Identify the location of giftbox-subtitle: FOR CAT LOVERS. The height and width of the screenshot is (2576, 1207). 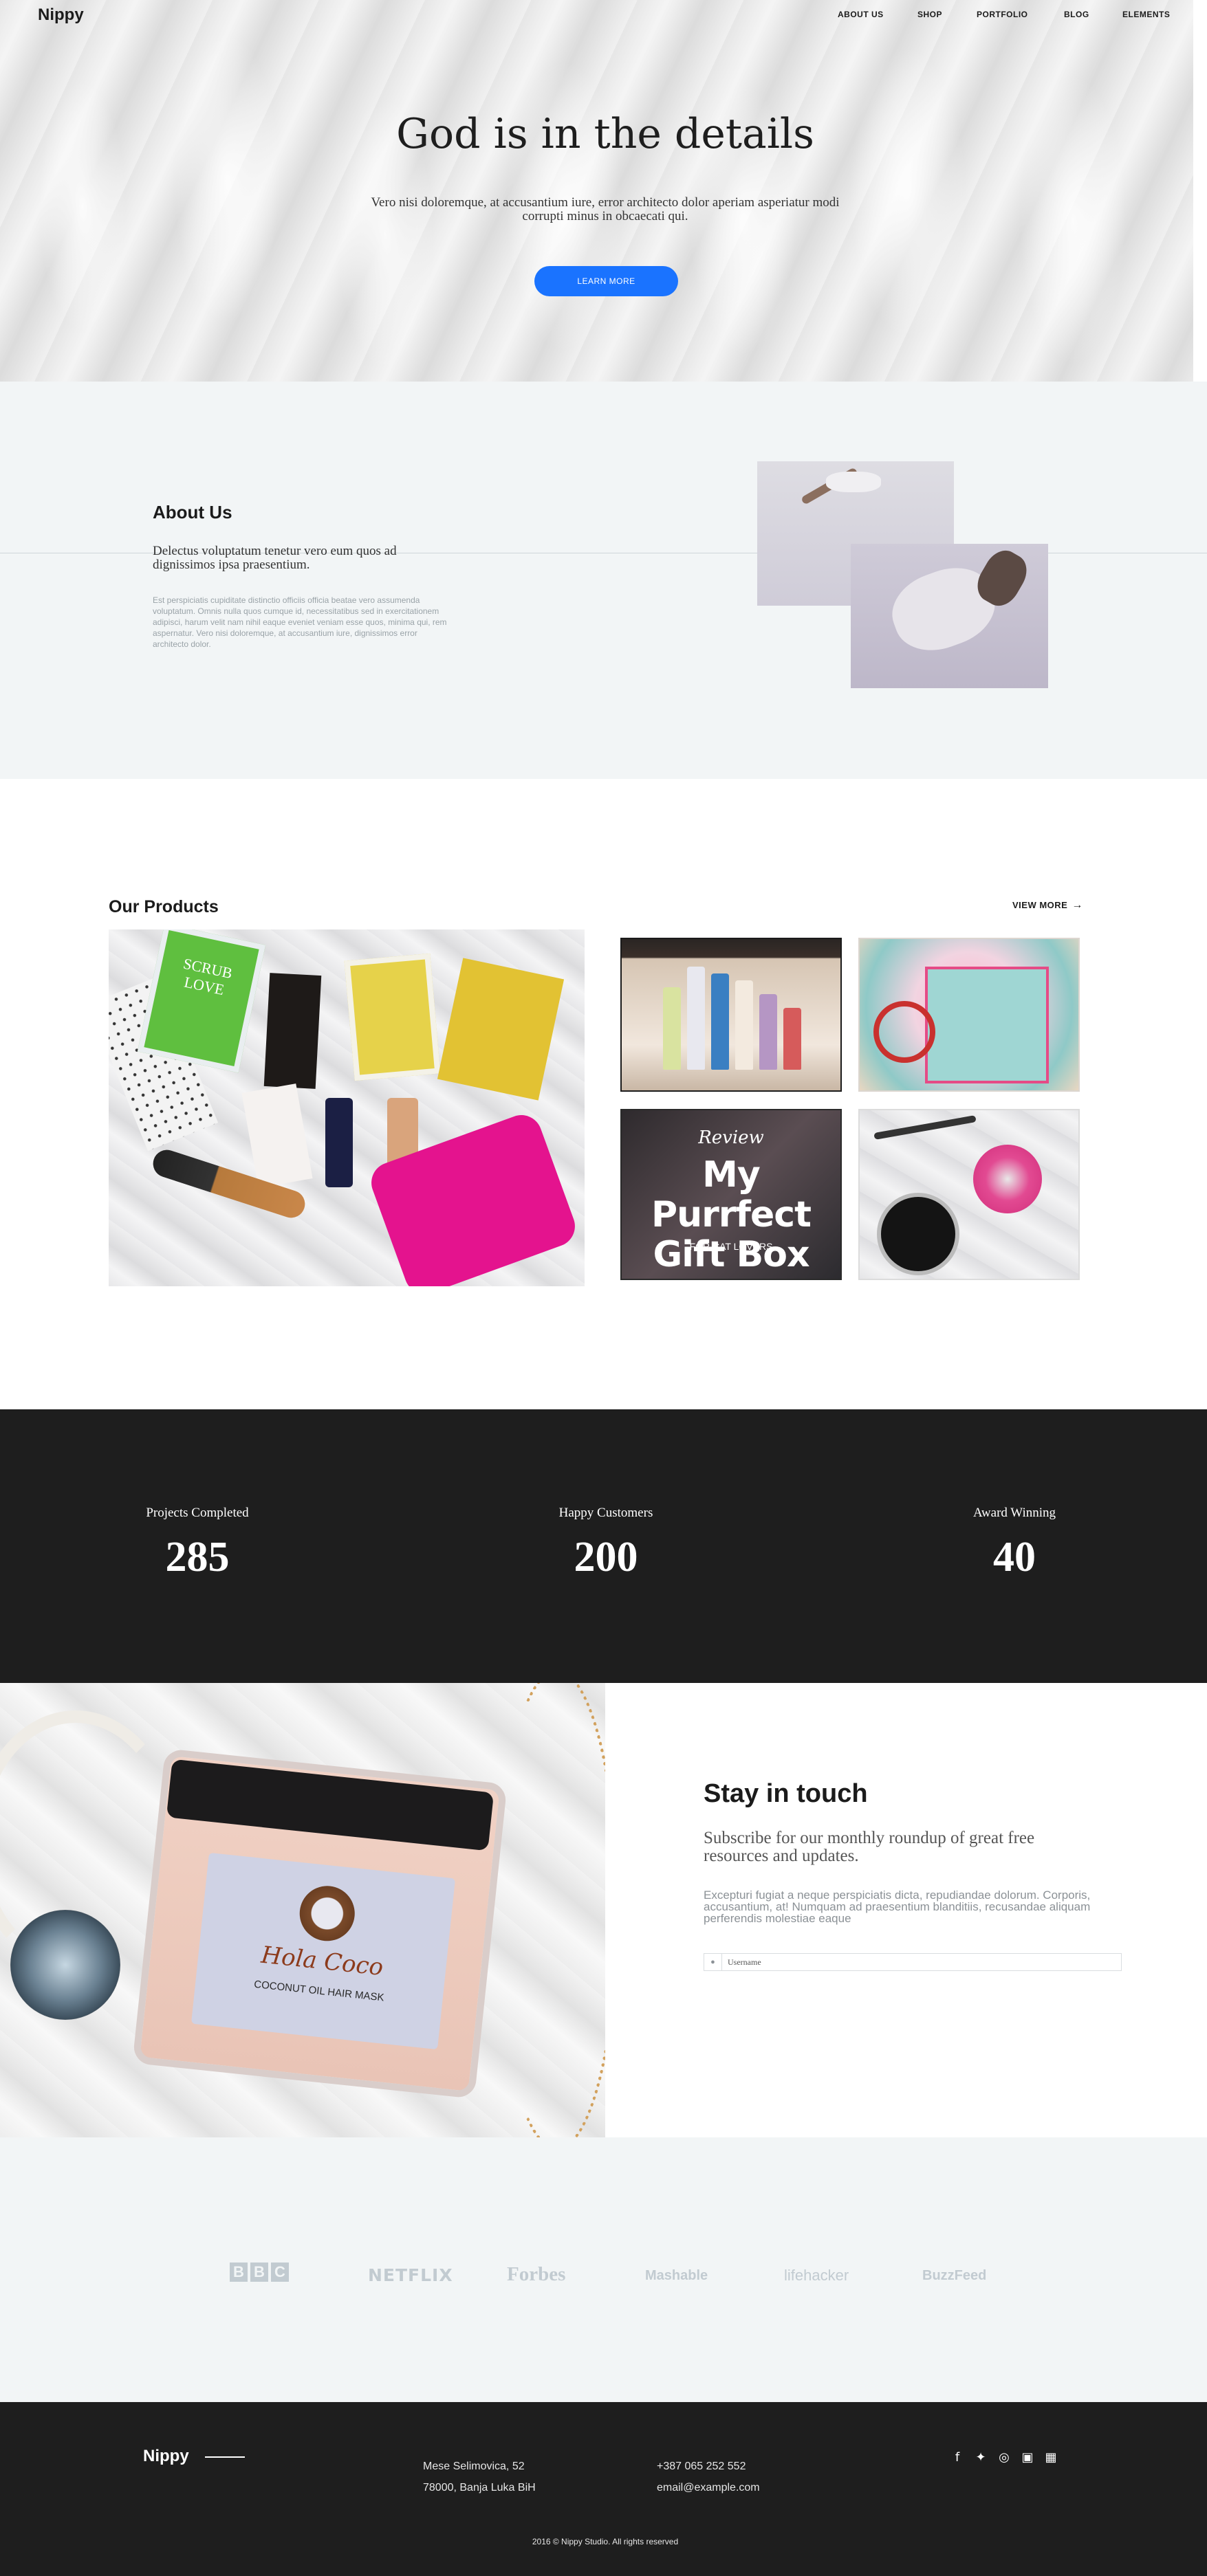
(731, 1246).